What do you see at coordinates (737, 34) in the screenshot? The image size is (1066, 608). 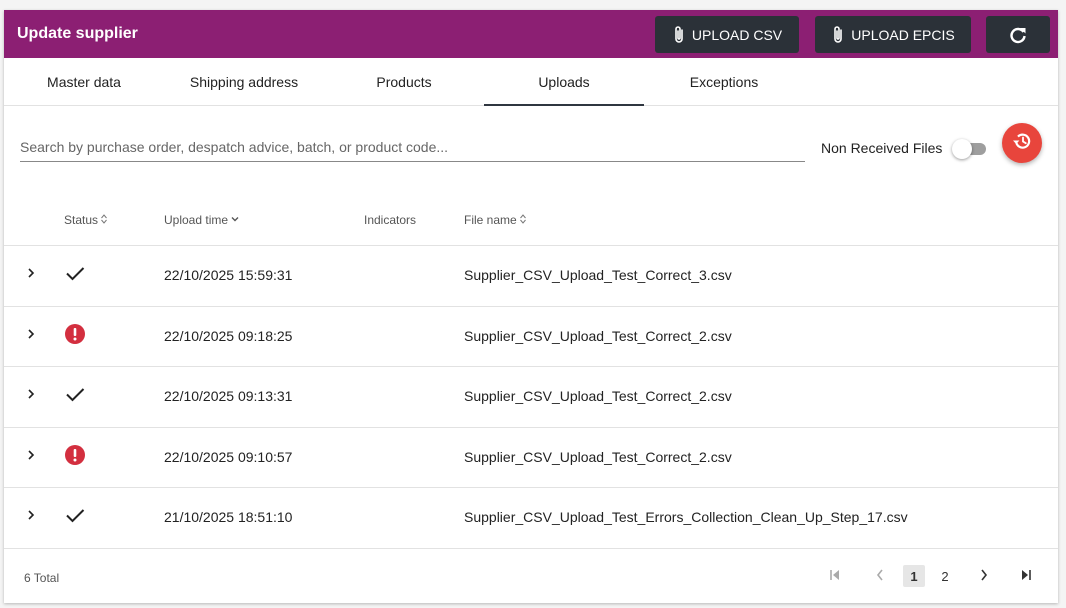 I see `upload-csv-label: UPLOAD CSV` at bounding box center [737, 34].